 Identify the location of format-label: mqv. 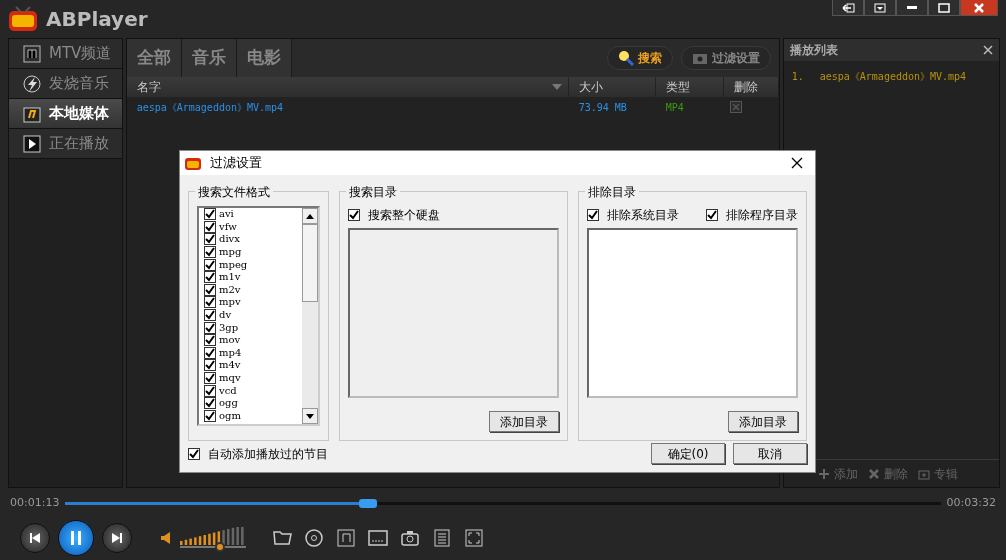
(230, 378).